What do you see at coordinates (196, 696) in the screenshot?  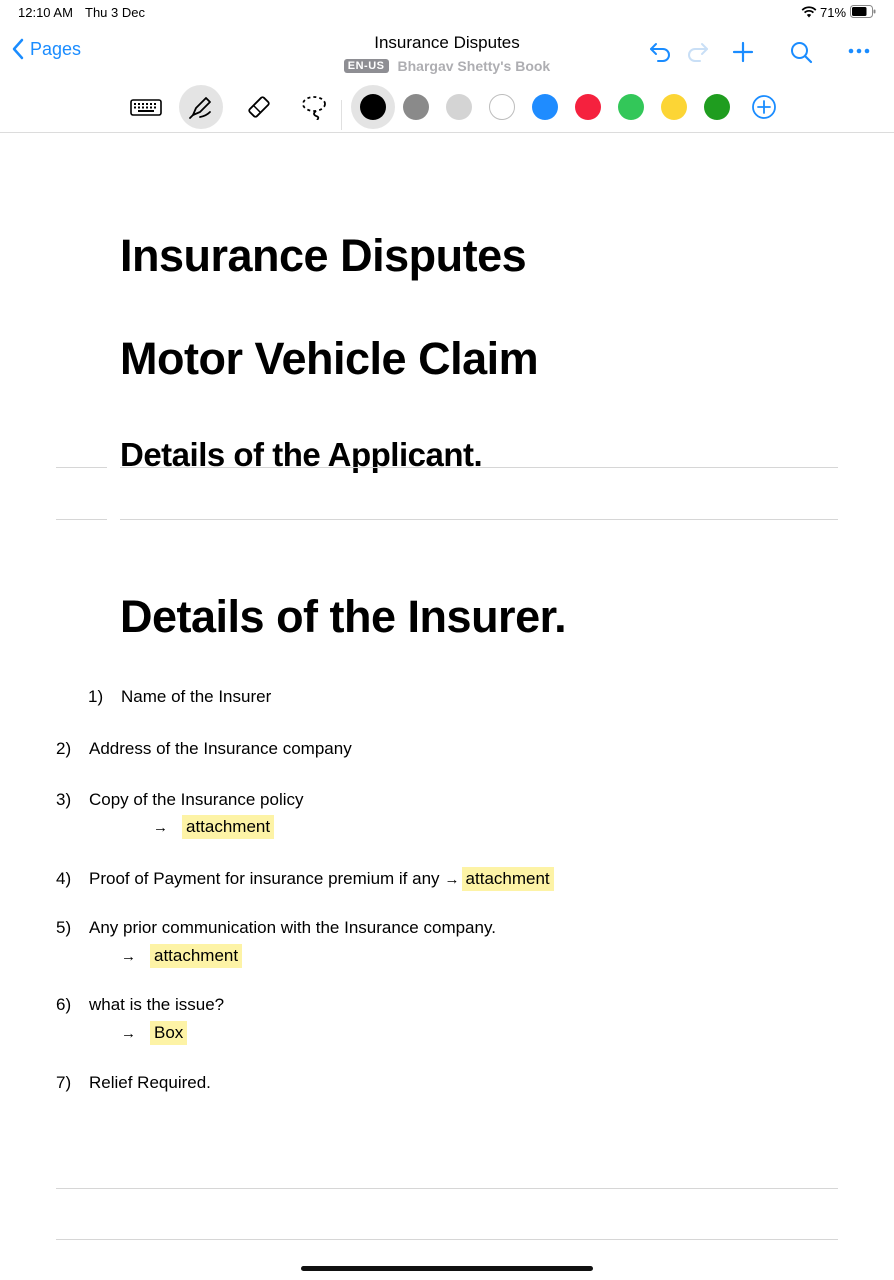 I see `item-text: Name of the Insurer` at bounding box center [196, 696].